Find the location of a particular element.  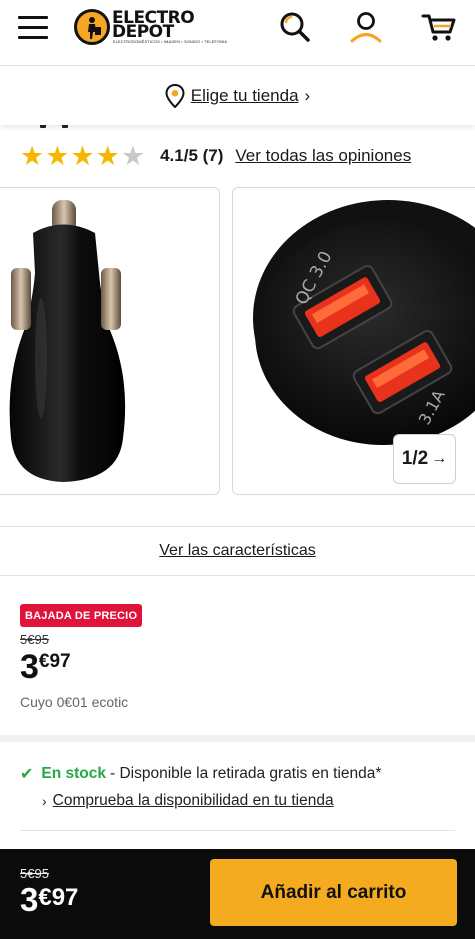

current-price: 3 €97 is located at coordinates (45, 667).